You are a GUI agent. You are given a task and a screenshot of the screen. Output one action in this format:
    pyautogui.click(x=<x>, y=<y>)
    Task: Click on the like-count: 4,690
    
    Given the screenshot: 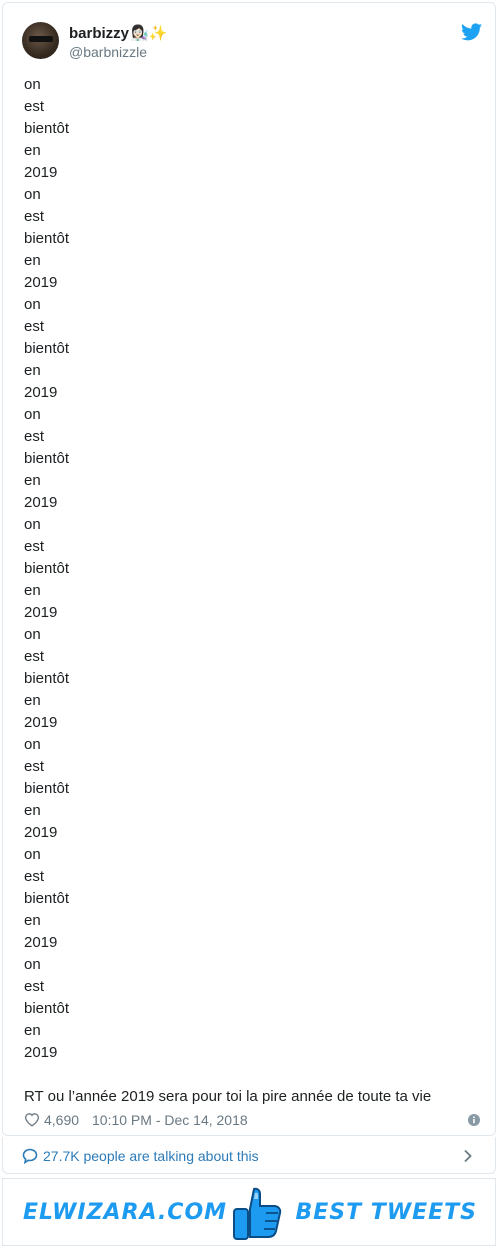 What is the action you would take?
    pyautogui.click(x=61, y=1120)
    